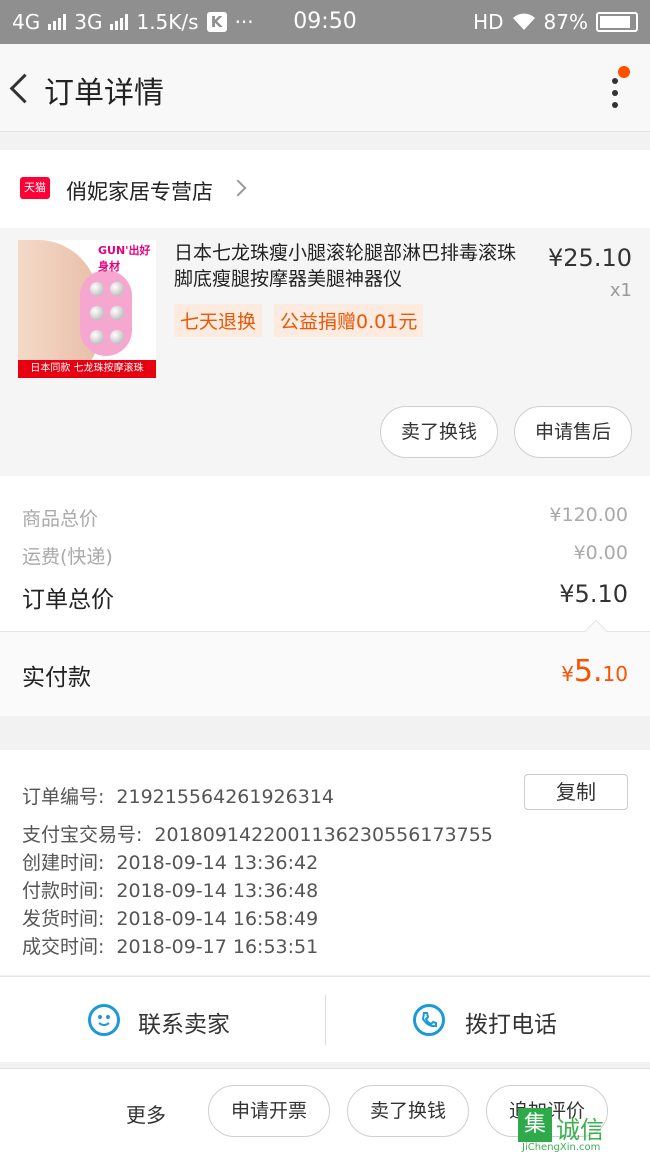 Image resolution: width=650 pixels, height=1155 pixels. What do you see at coordinates (325, 22) in the screenshot?
I see `status-bar: 4G 3G 1.5K/s K ··· 09:50 HD 87%` at bounding box center [325, 22].